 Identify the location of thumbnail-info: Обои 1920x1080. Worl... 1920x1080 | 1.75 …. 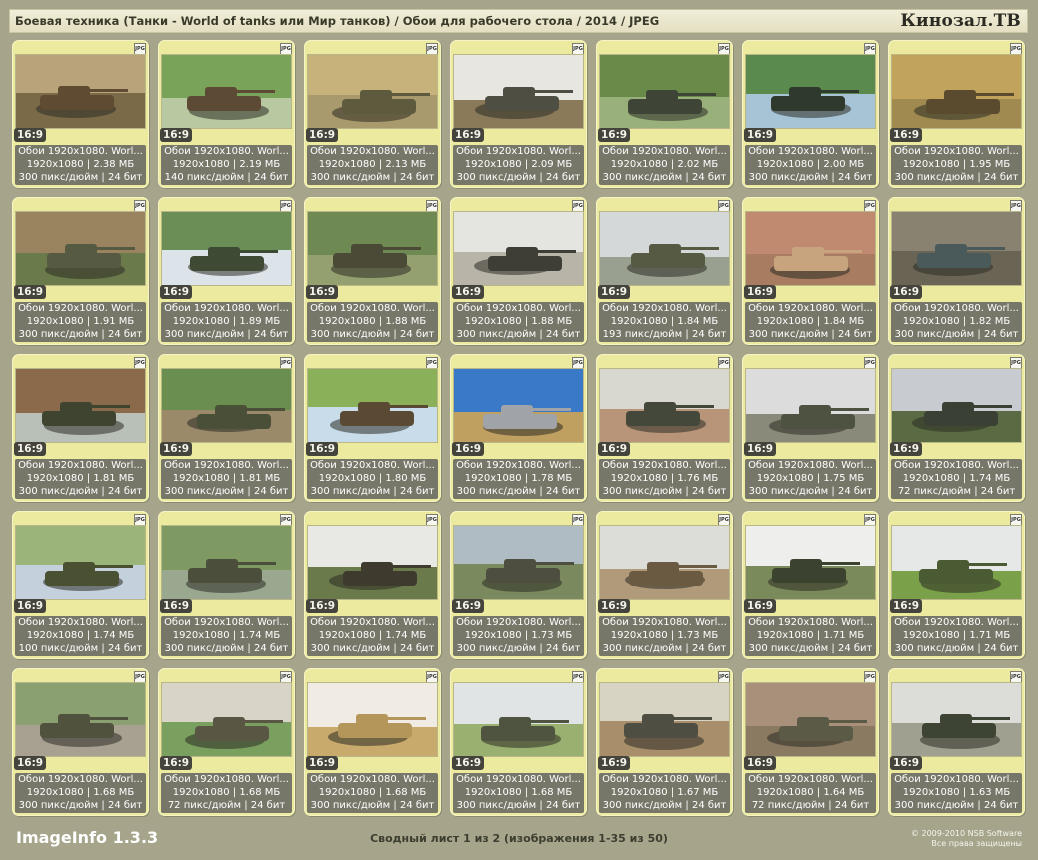
(810, 479).